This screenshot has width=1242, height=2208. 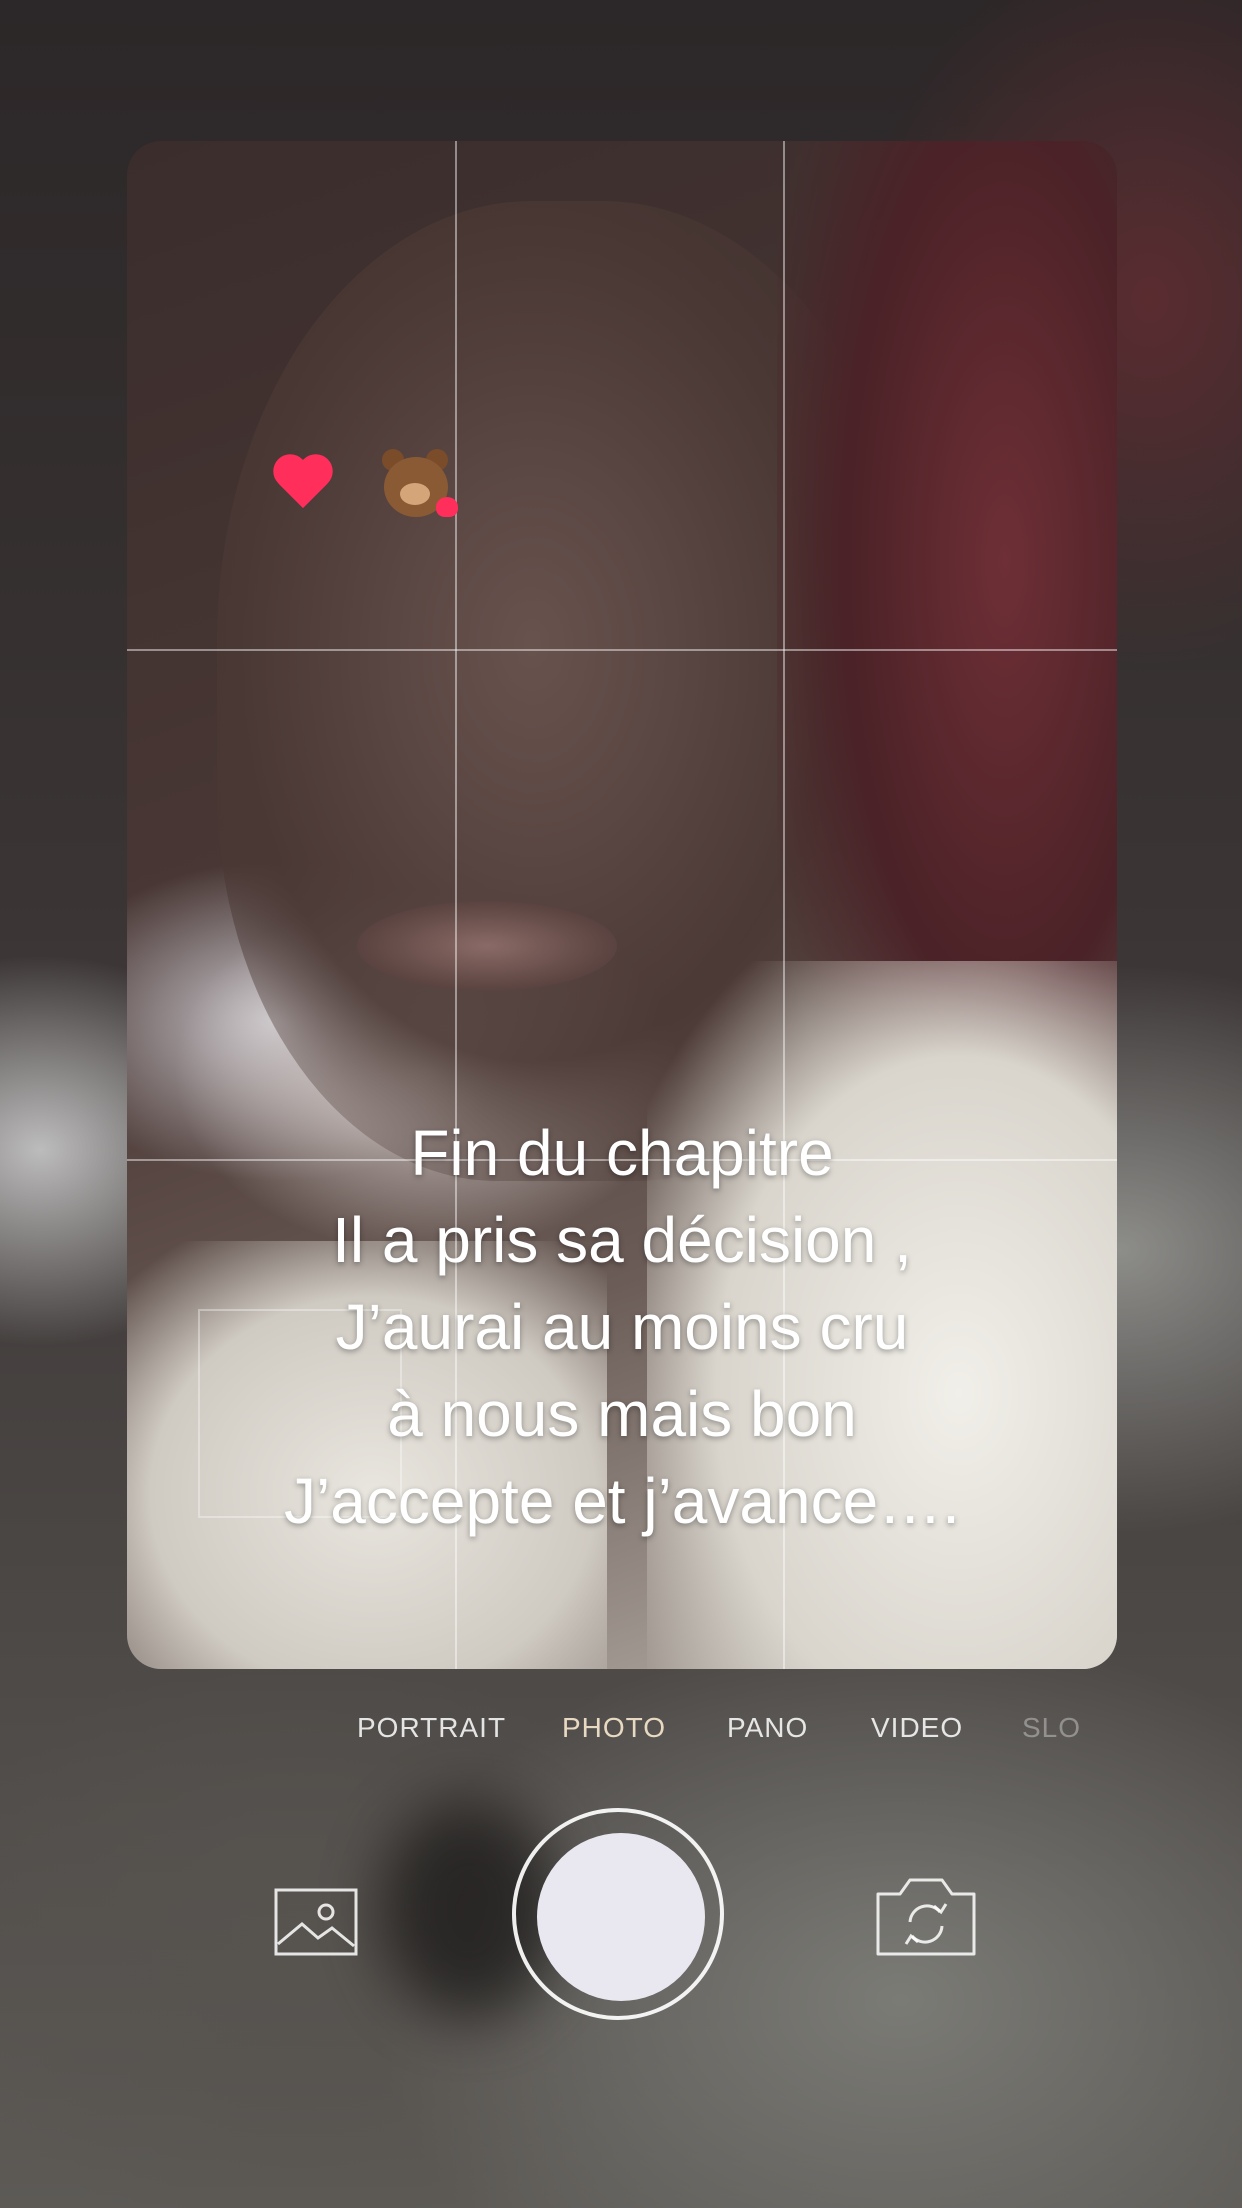 I want to click on heart-icon, so click(x=303, y=484).